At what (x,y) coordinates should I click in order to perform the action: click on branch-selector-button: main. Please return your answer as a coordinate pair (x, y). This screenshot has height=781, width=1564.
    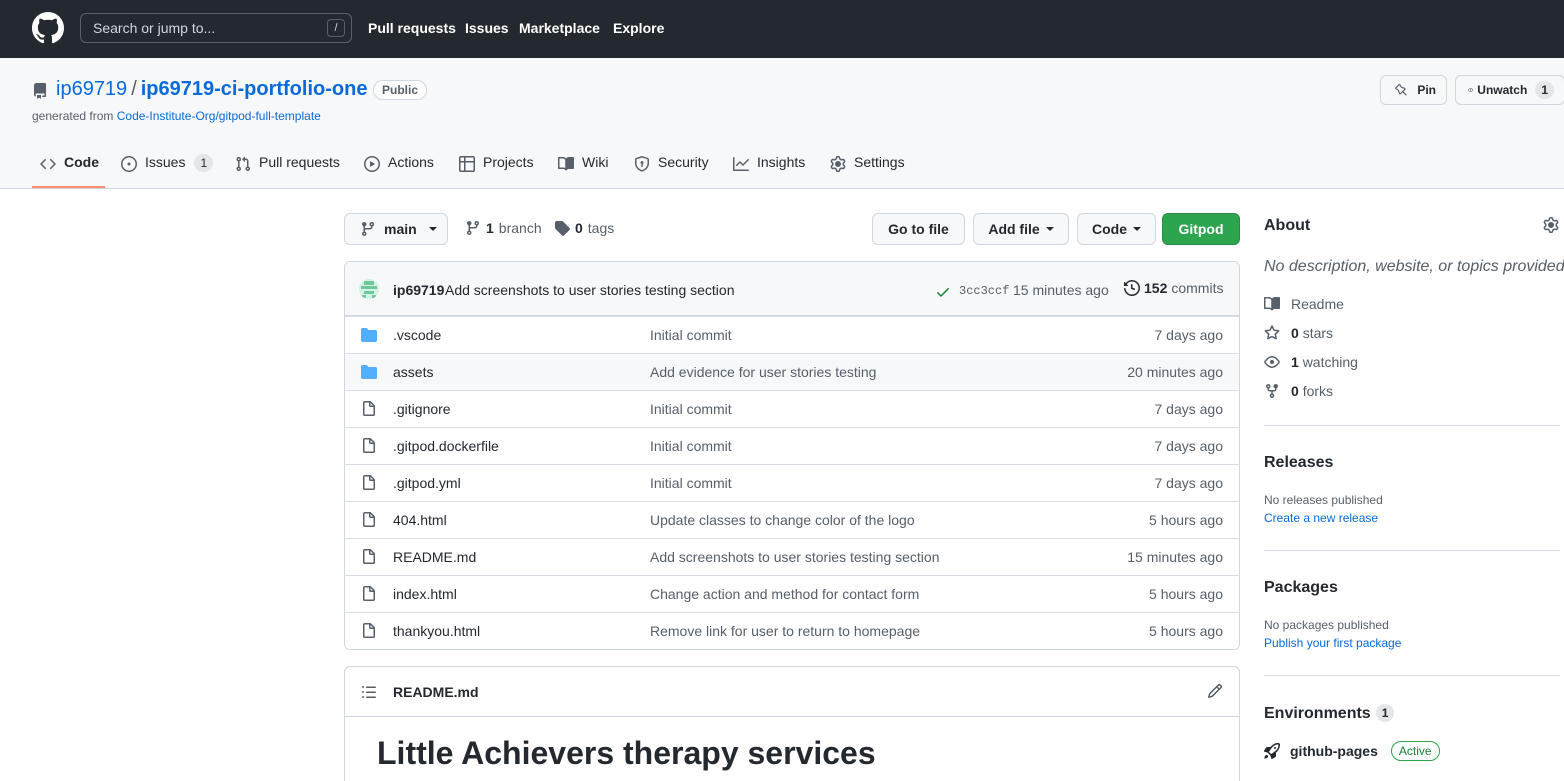
    Looking at the image, I should click on (396, 229).